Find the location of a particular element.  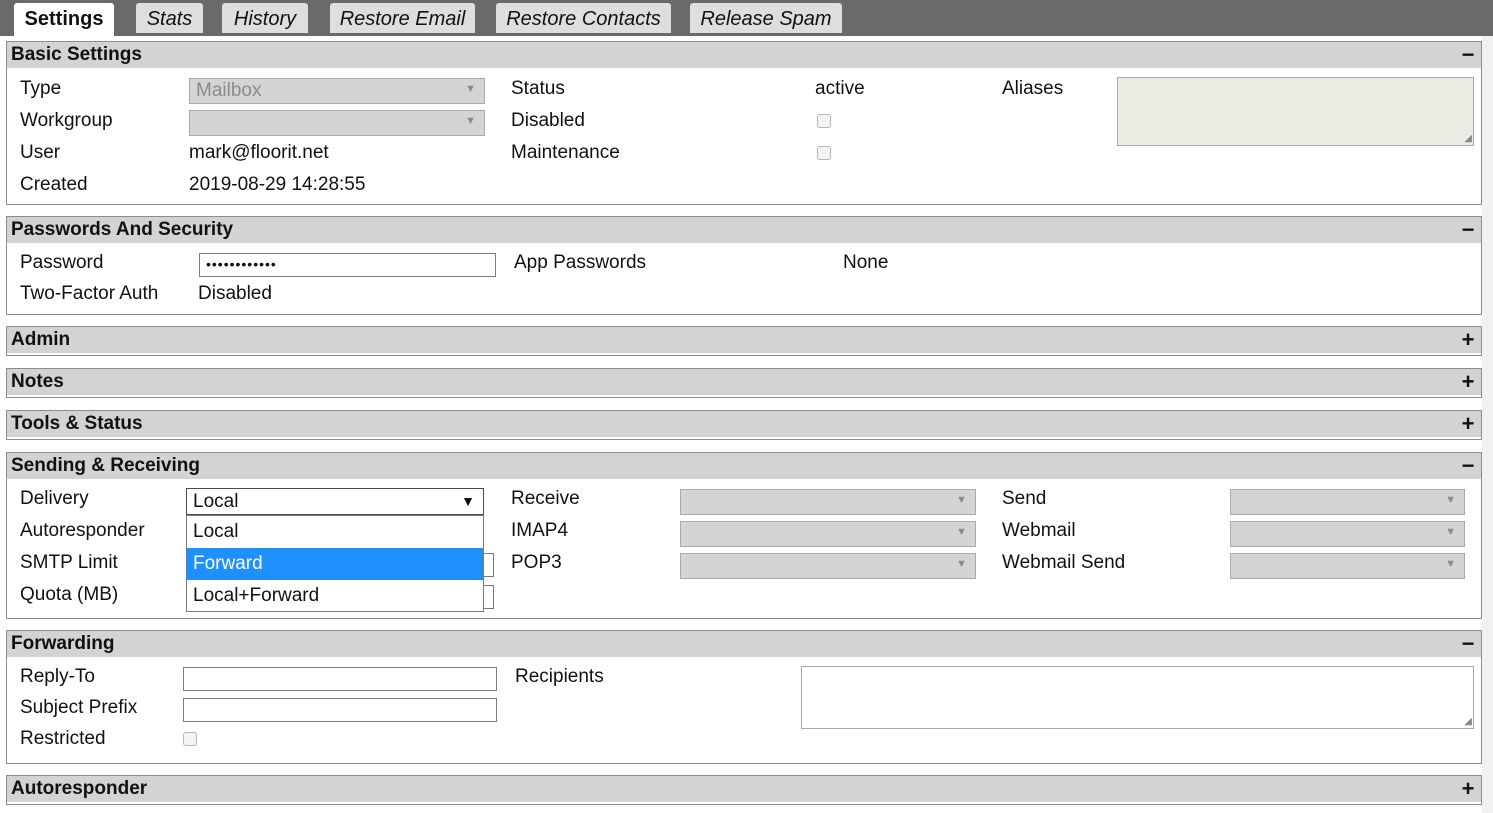

tab-restore-contacts: Restore Contacts is located at coordinates (583, 18).